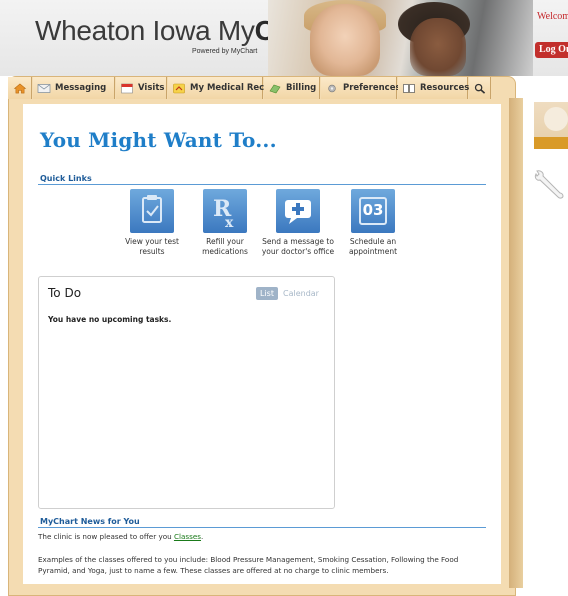 This screenshot has height=596, width=568. Describe the element at coordinates (151, 88) in the screenshot. I see `tab-visits-label: Visits` at that location.